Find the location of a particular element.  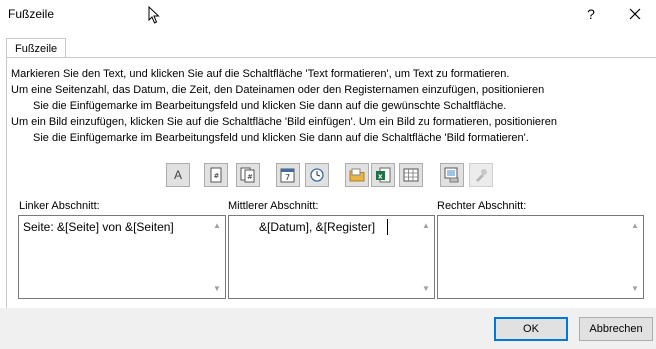

format-picture-button is located at coordinates (481, 175).